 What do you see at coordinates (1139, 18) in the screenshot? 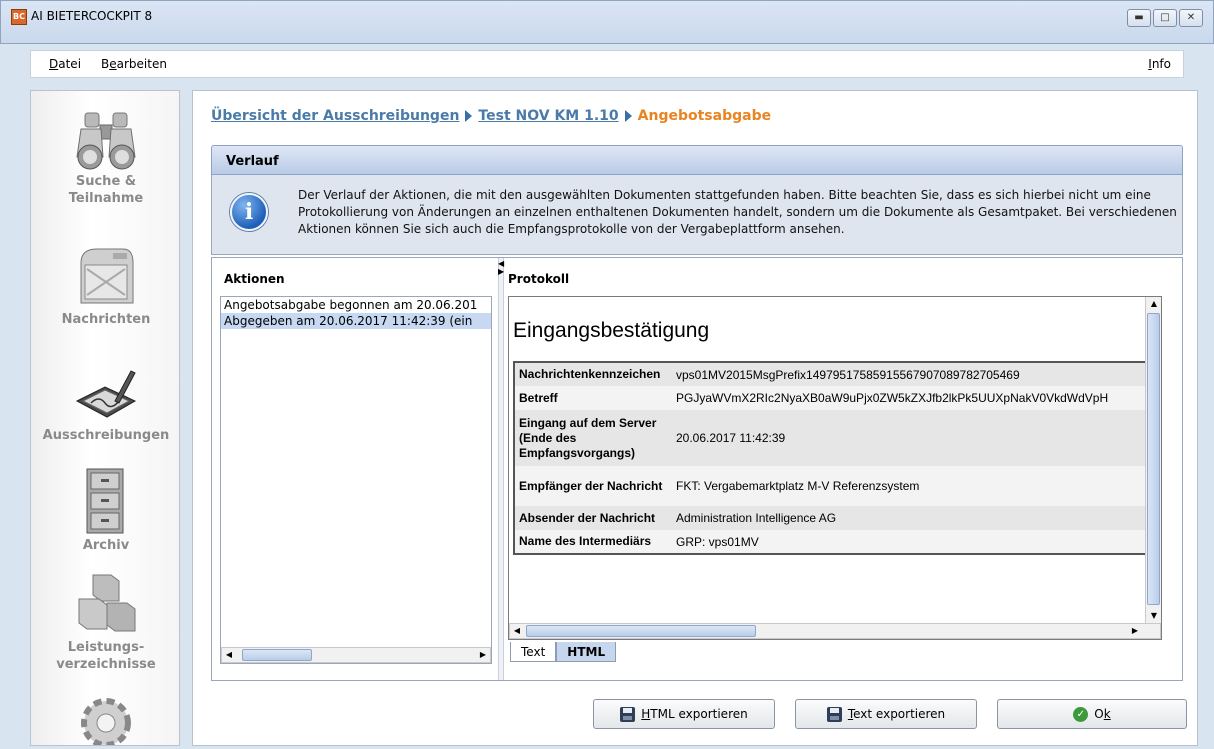
I see `minimize-button: ▬` at bounding box center [1139, 18].